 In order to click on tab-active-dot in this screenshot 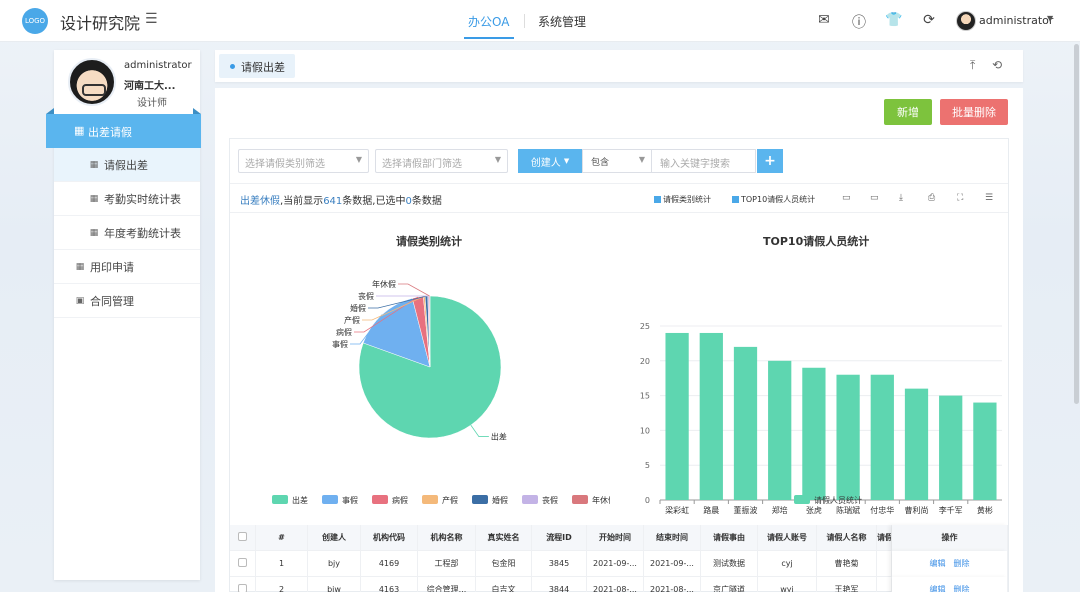, I will do `click(232, 66)`.